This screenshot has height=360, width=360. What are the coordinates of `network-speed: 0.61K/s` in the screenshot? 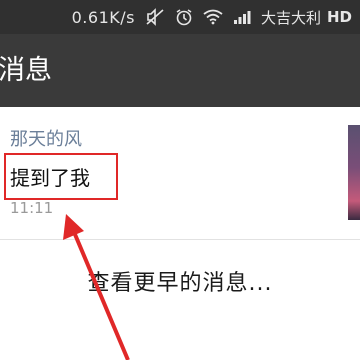 It's located at (103, 17).